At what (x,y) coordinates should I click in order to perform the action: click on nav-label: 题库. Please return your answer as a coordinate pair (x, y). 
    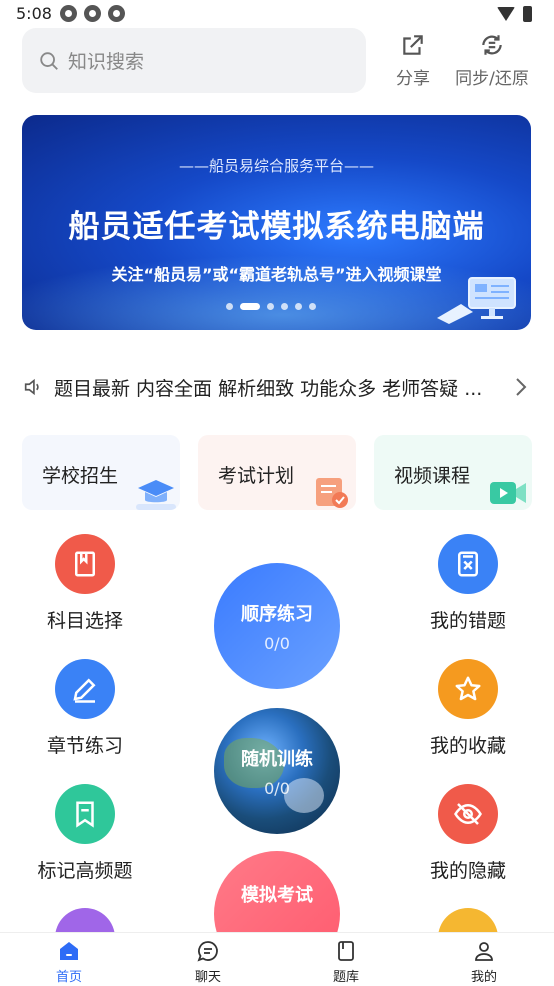
    Looking at the image, I should click on (345, 977).